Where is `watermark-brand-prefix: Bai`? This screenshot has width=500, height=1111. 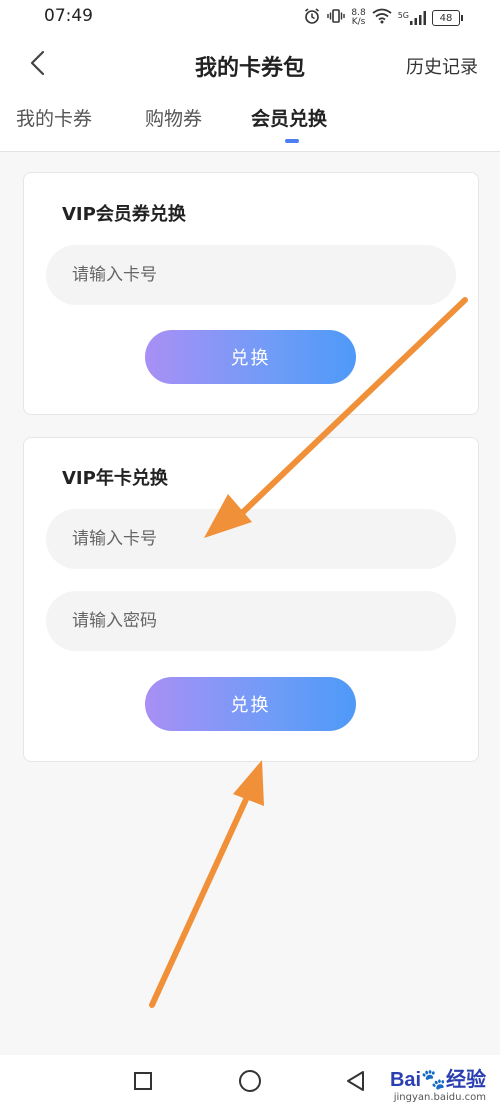 watermark-brand-prefix: Bai is located at coordinates (405, 1080).